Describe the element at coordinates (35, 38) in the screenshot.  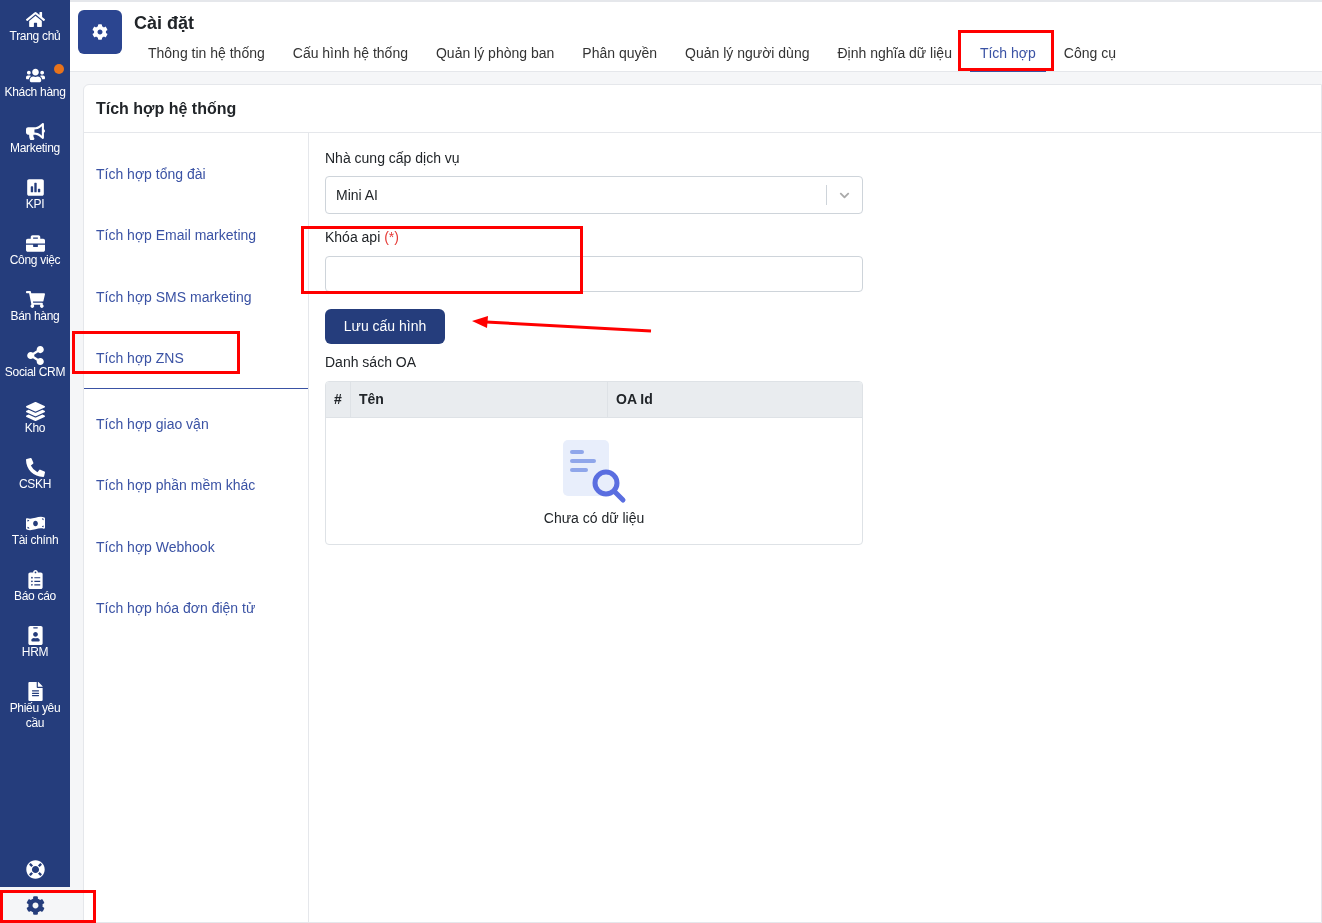
I see `sidebar-item: Trang chủ` at that location.